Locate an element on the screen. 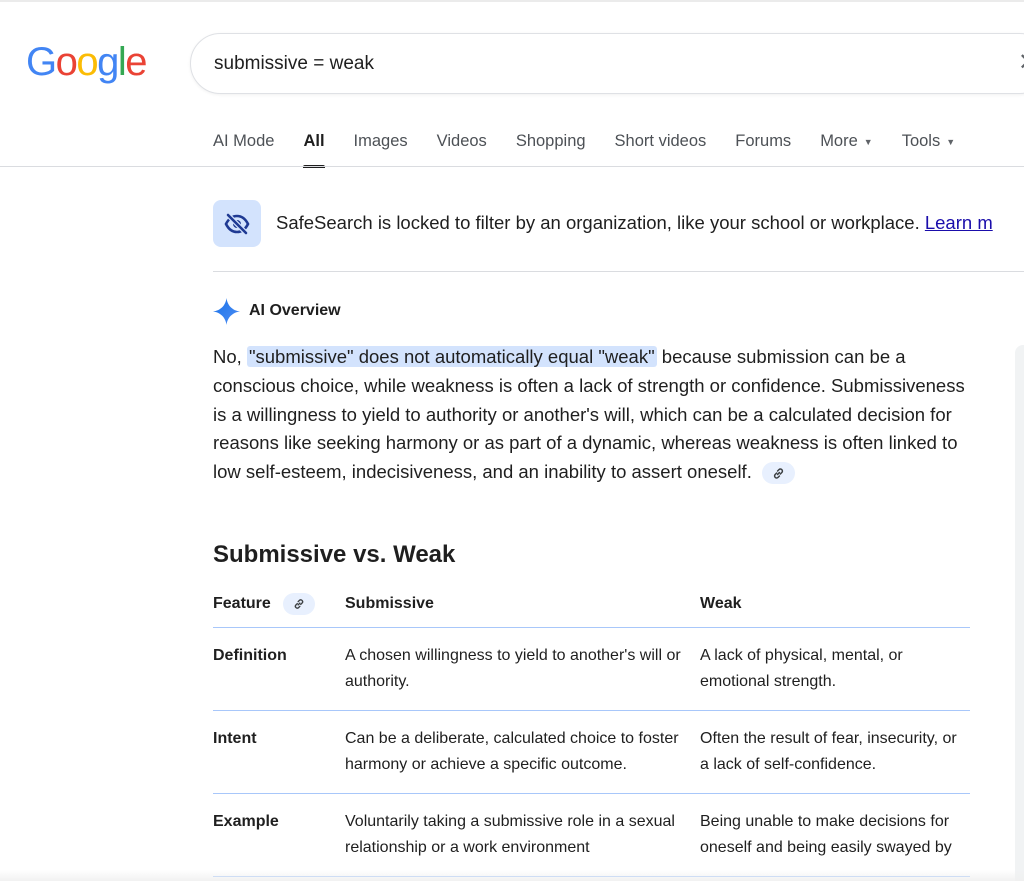 The image size is (1024, 881). sparkle-icon is located at coordinates (226, 311).